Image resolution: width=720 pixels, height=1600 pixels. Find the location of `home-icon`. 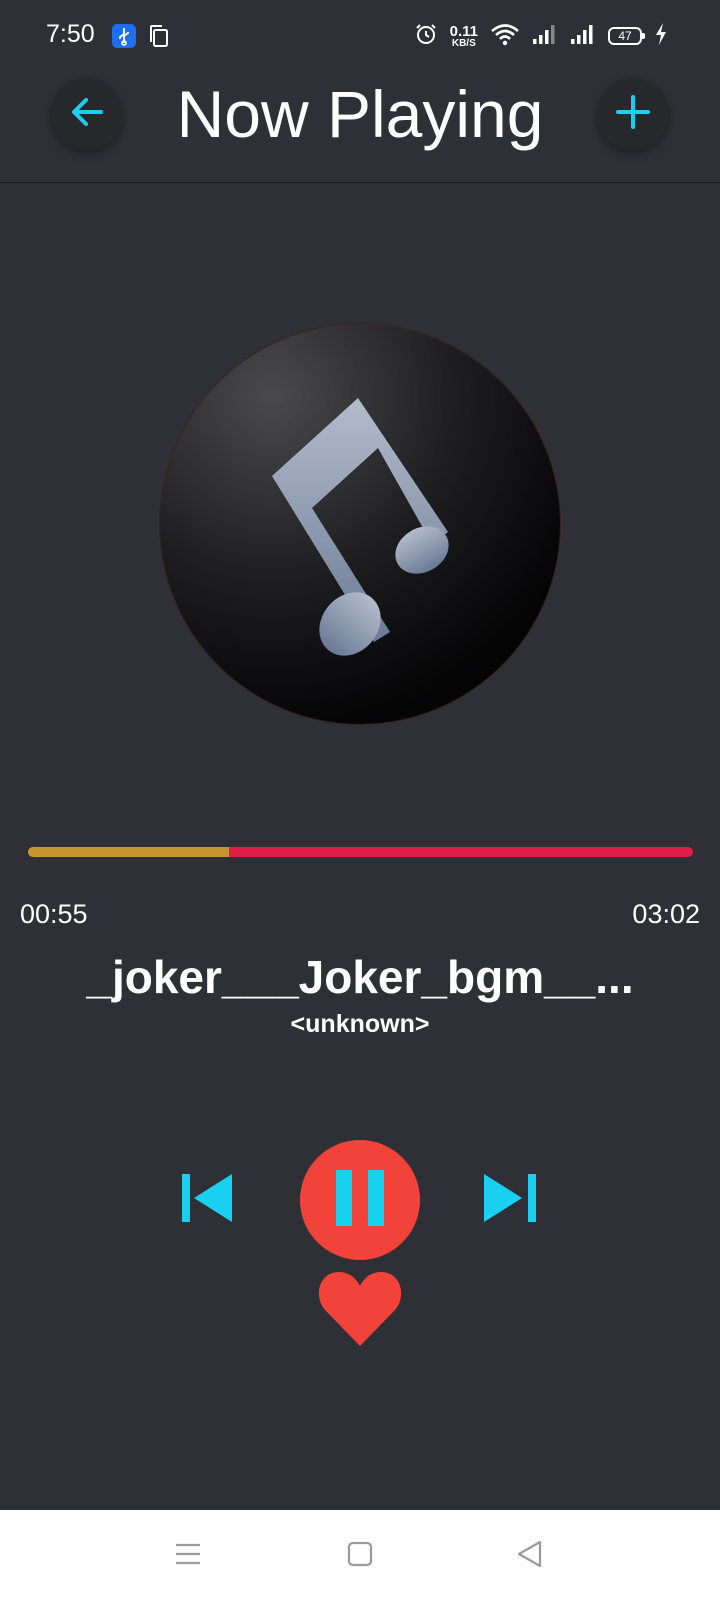

home-icon is located at coordinates (360, 1556).